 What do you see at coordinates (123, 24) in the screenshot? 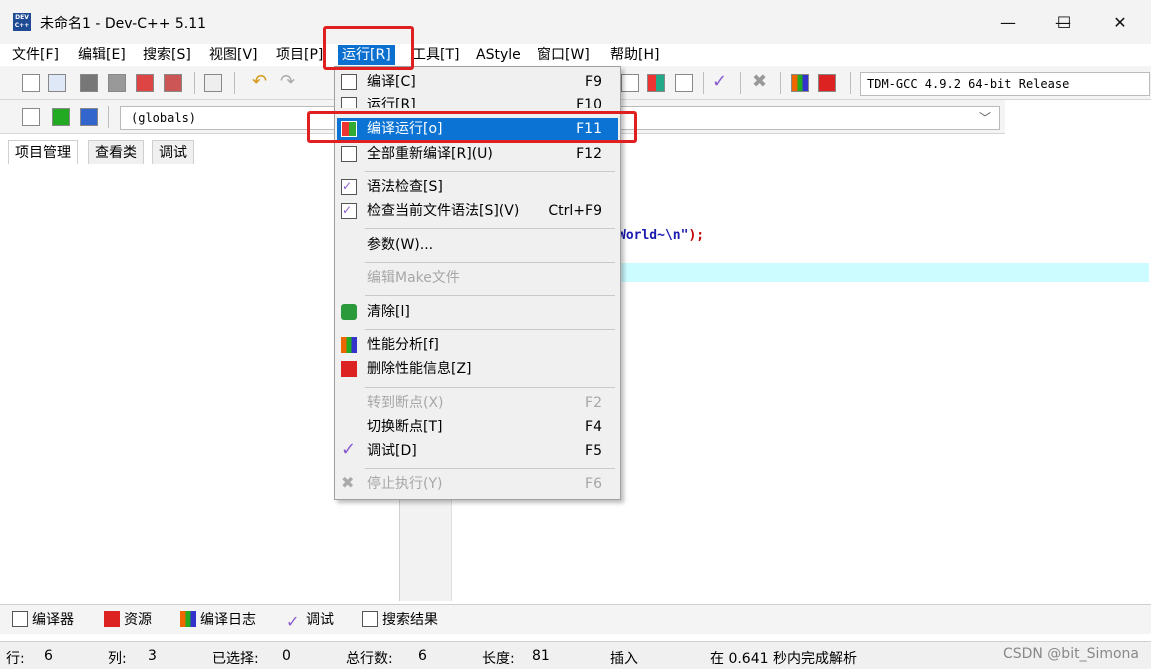
I see `window-title: 未命名1 - Dev-C++ 5.11` at bounding box center [123, 24].